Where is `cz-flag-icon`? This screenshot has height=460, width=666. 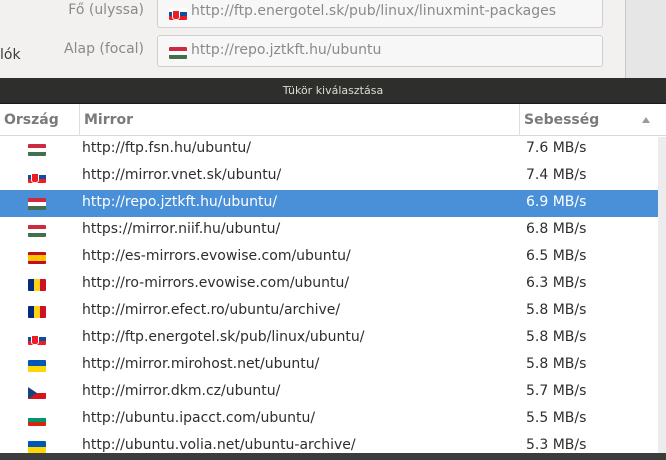 cz-flag-icon is located at coordinates (37, 393).